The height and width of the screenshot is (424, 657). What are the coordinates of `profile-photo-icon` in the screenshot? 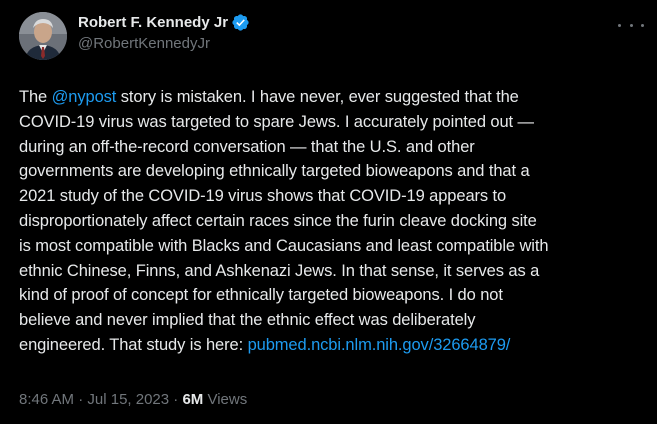 It's located at (43, 36).